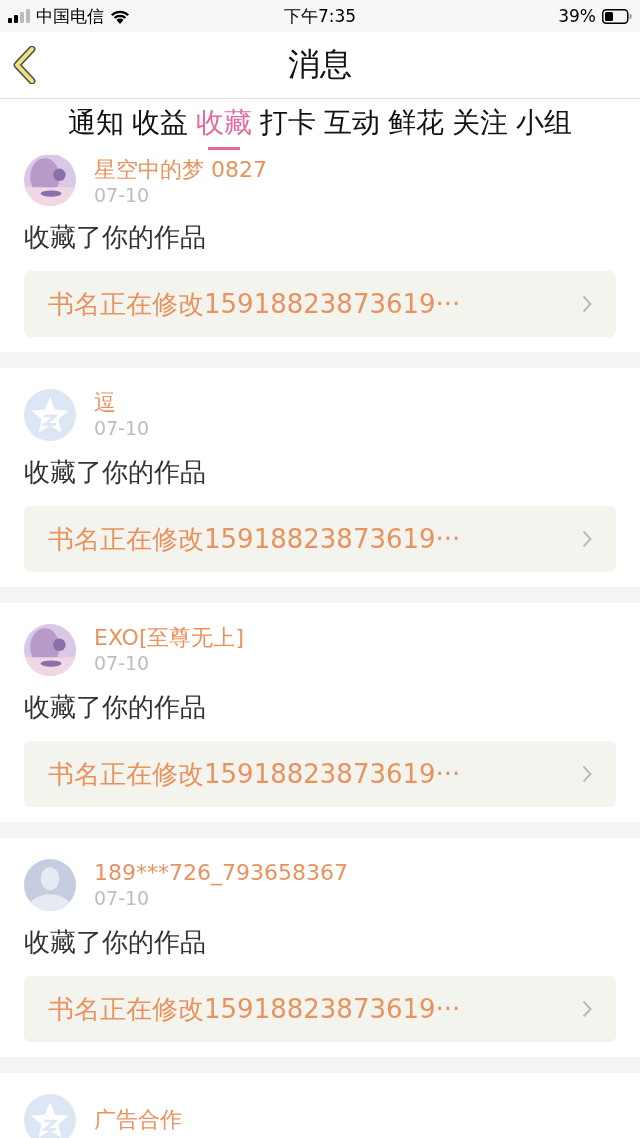 This screenshot has width=640, height=1138. What do you see at coordinates (160, 127) in the screenshot?
I see `tab: 收益` at bounding box center [160, 127].